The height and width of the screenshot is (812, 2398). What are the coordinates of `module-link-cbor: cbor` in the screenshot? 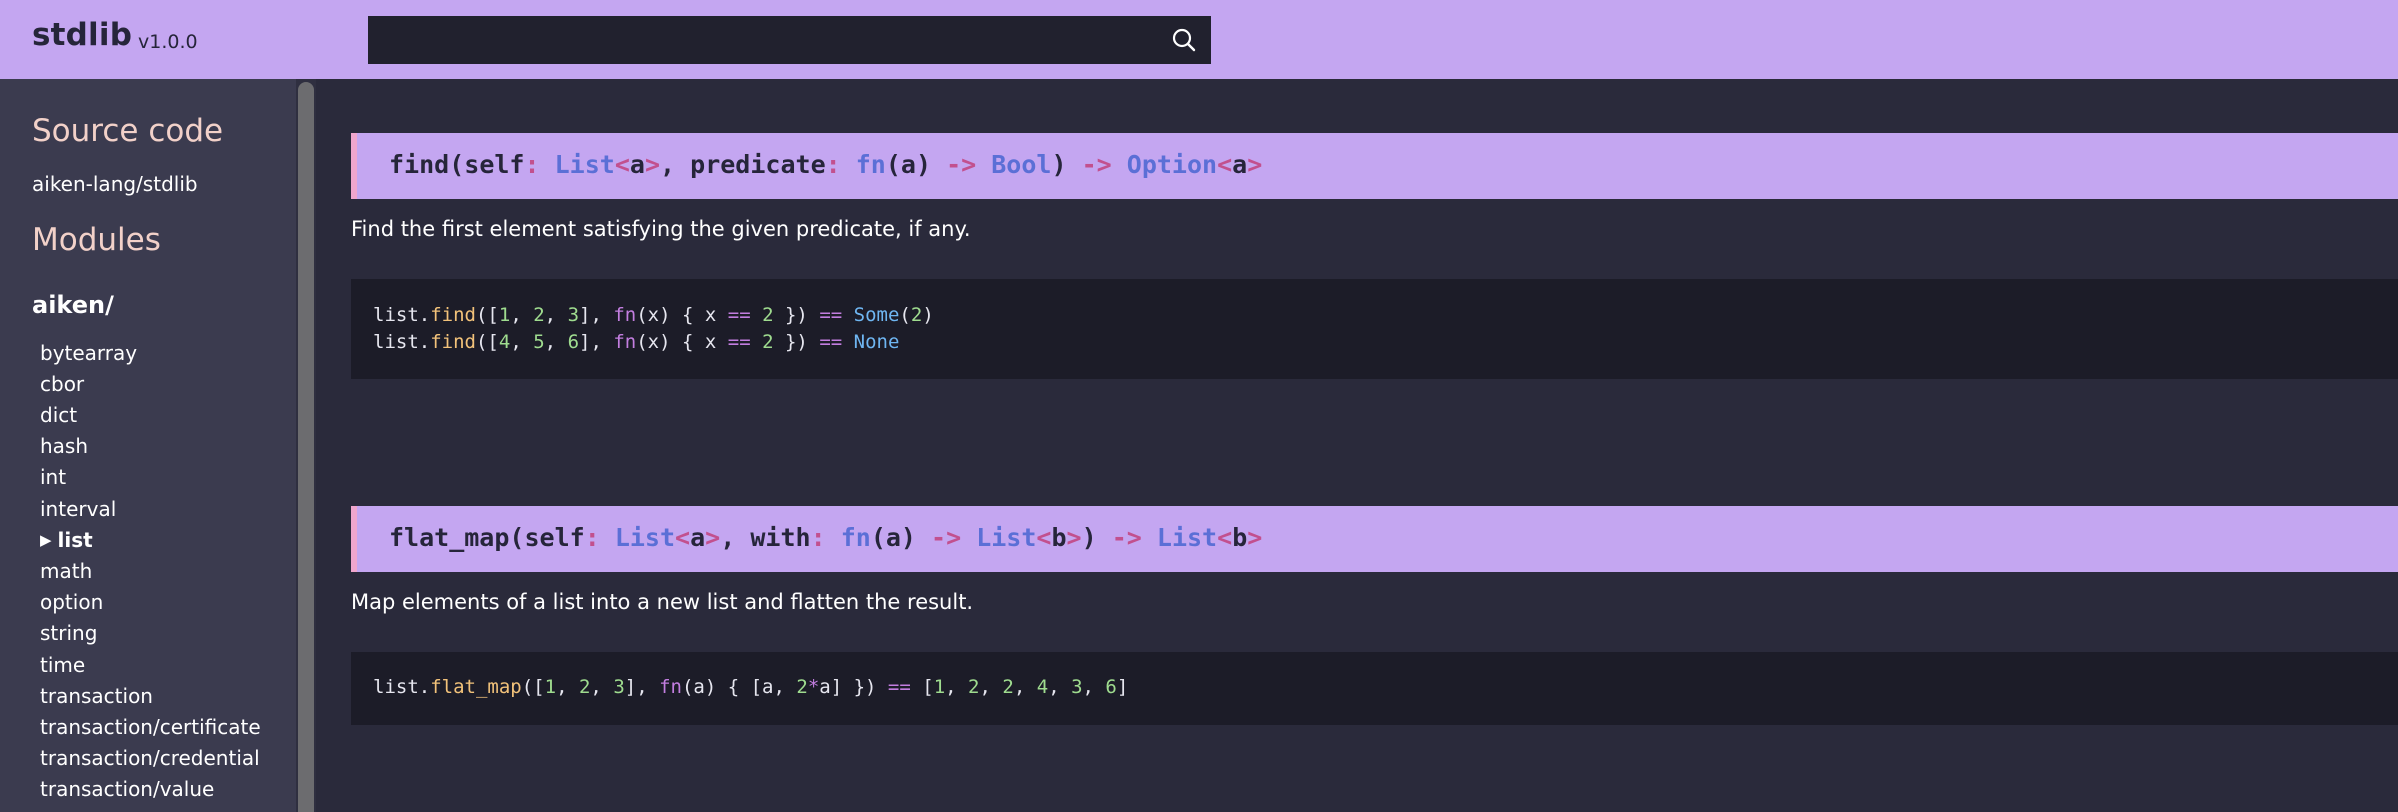 It's located at (62, 384).